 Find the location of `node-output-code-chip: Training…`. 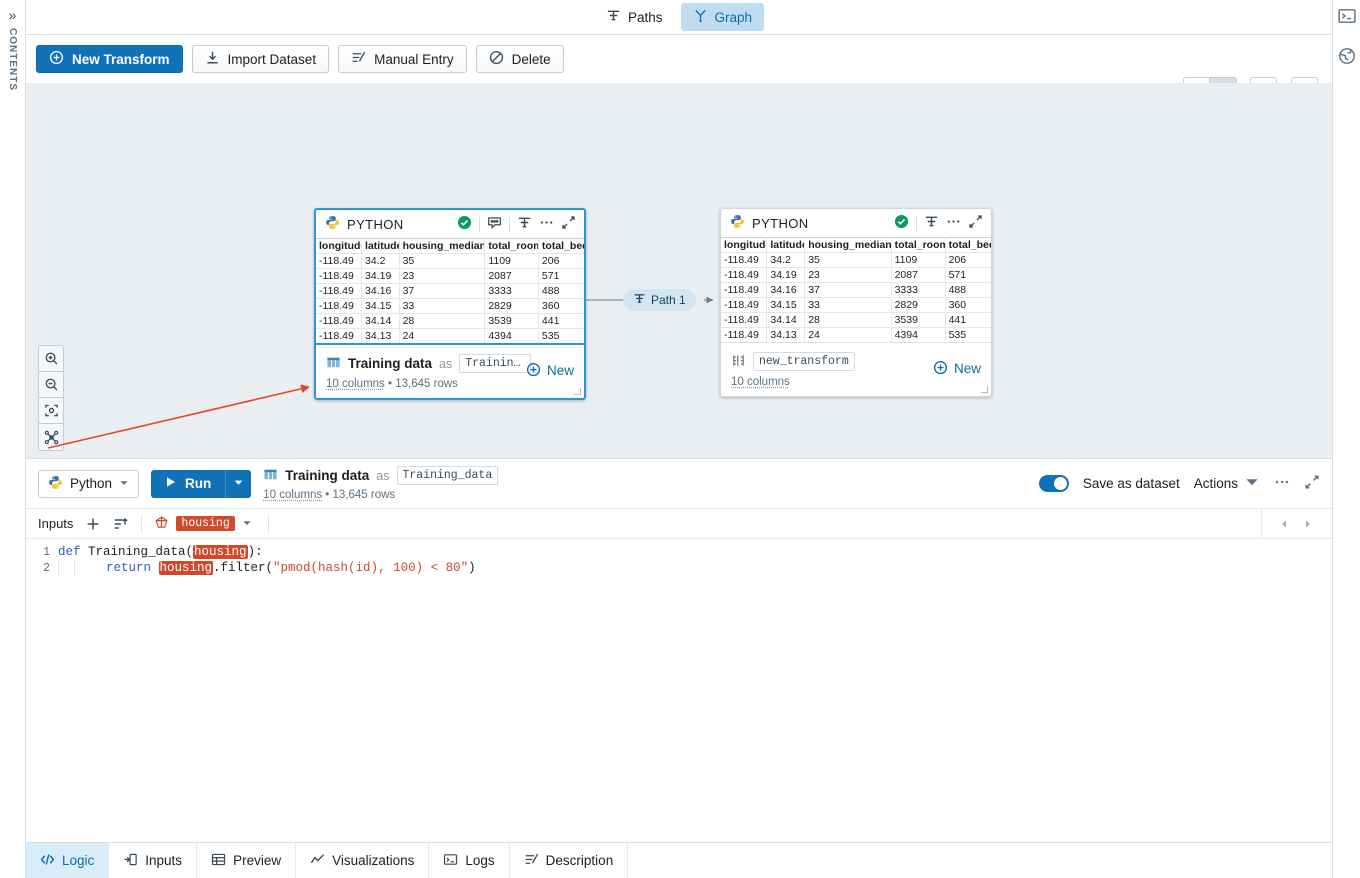

node-output-code-chip: Training… is located at coordinates (495, 363).